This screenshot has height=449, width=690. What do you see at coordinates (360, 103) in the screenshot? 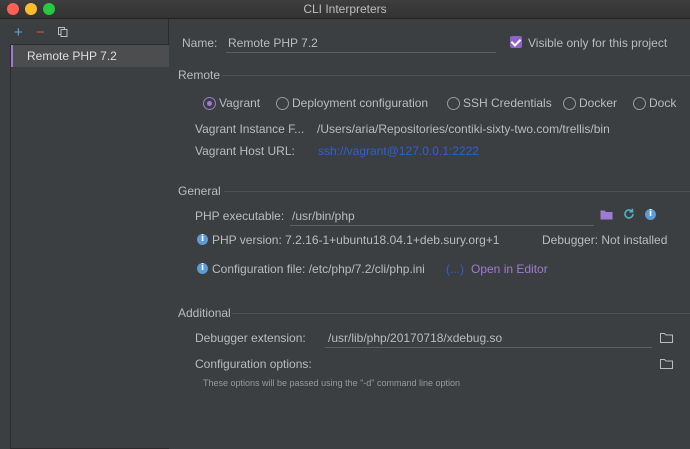
I see `deployment-configuration-radio-label: Deployment configuration` at bounding box center [360, 103].